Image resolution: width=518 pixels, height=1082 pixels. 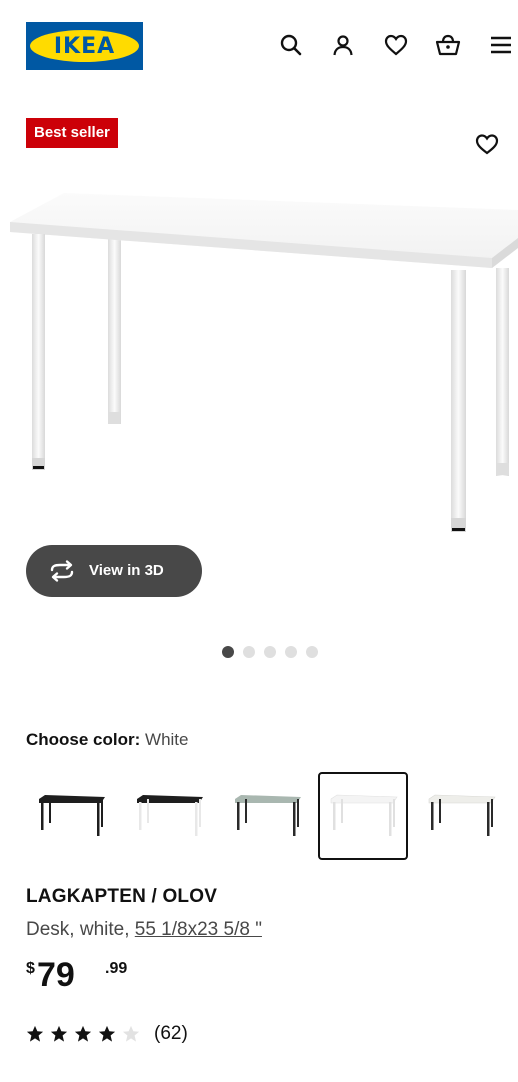 What do you see at coordinates (83, 739) in the screenshot?
I see `choose-color-heading: Choose color:` at bounding box center [83, 739].